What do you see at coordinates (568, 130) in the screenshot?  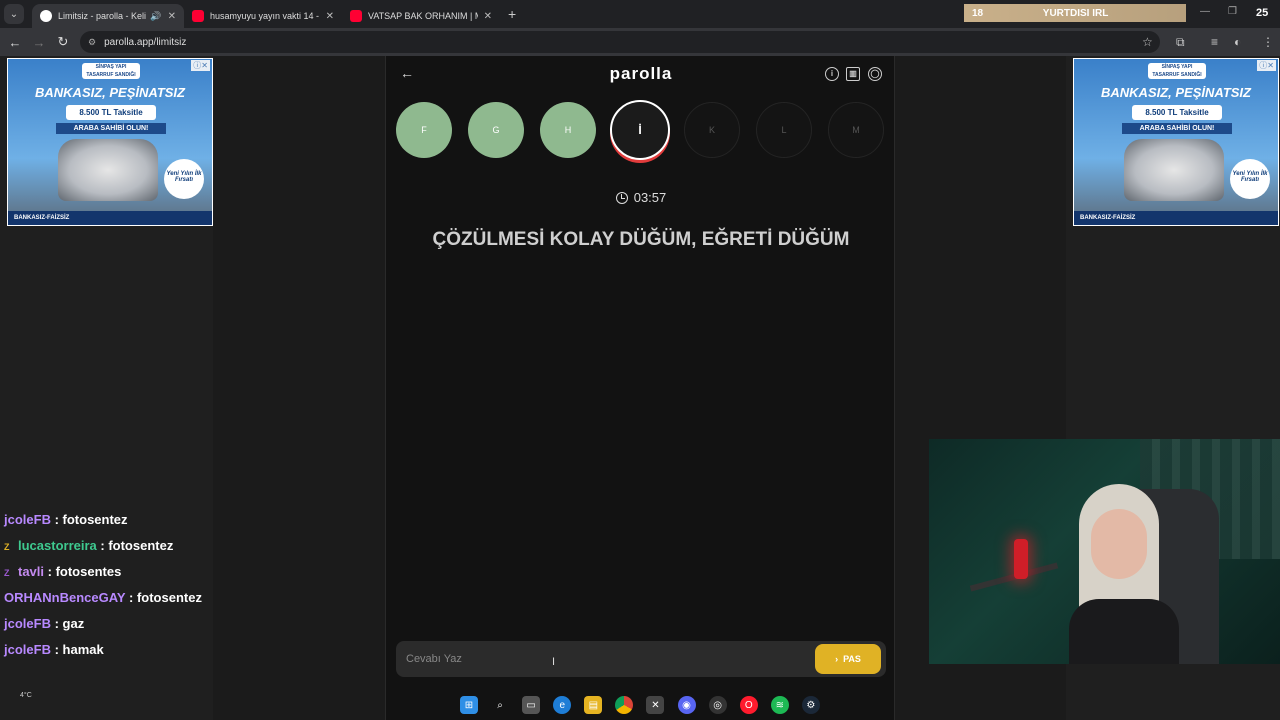 I see `letter-h: H` at bounding box center [568, 130].